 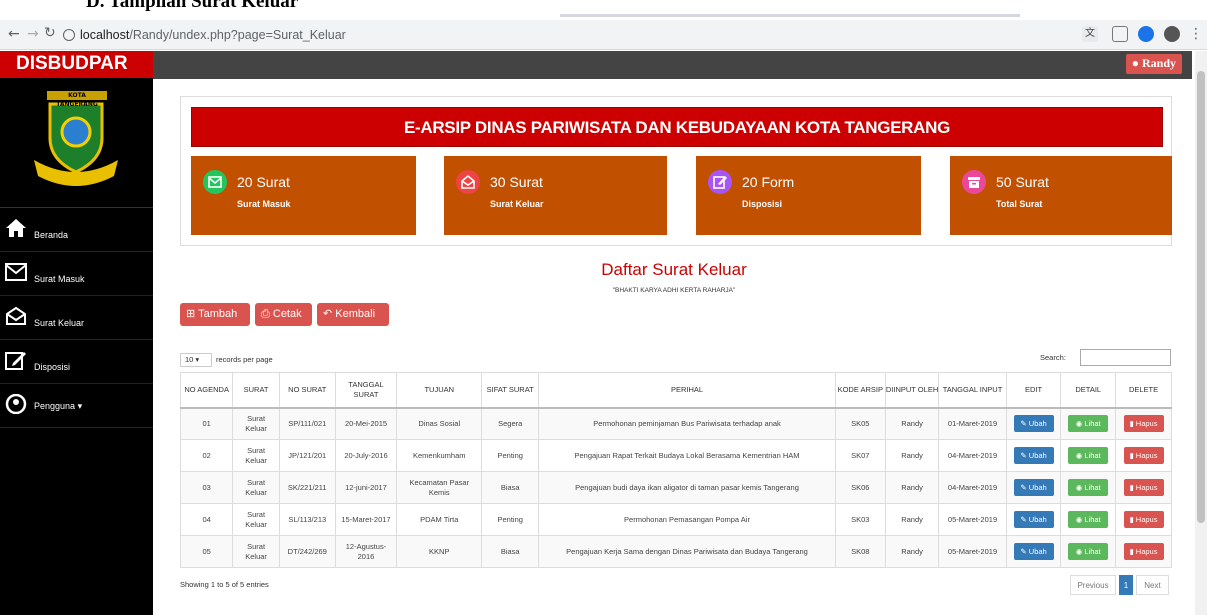 I want to click on scrollbar, so click(x=1201, y=333).